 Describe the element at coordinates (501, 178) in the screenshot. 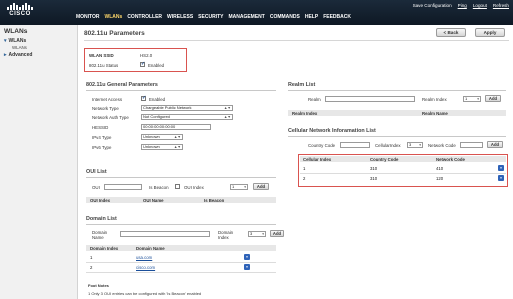

I see `cellular-row-2-menu-icon: ▾` at that location.